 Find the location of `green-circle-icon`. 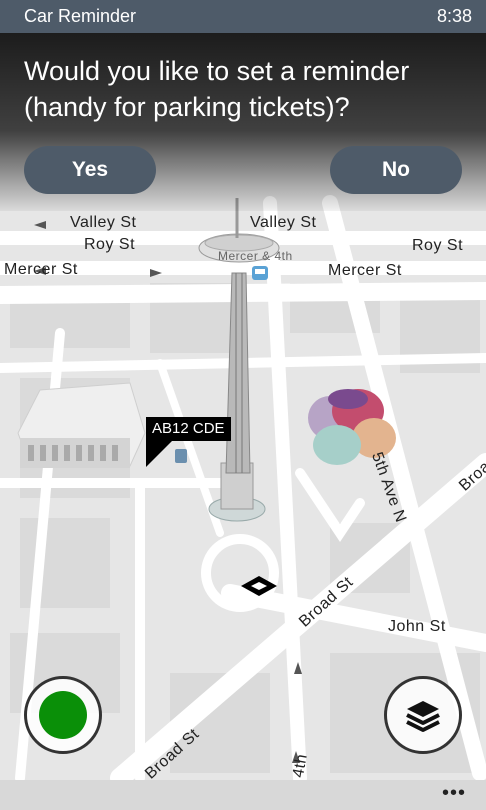

green-circle-icon is located at coordinates (63, 715).